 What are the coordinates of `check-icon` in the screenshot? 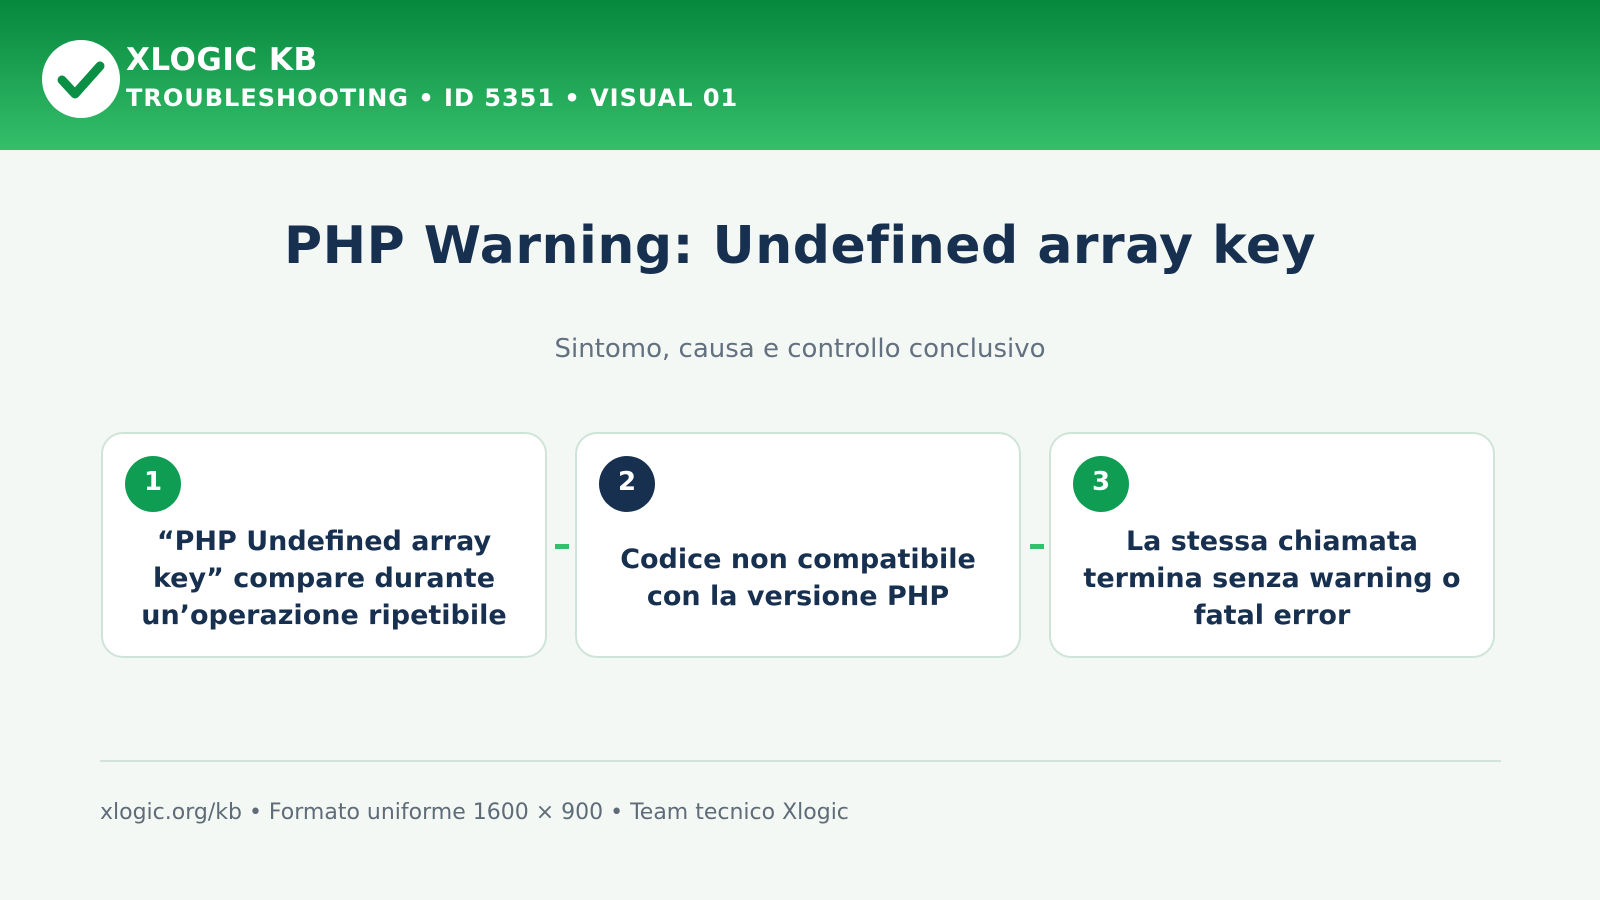 It's located at (81, 80).